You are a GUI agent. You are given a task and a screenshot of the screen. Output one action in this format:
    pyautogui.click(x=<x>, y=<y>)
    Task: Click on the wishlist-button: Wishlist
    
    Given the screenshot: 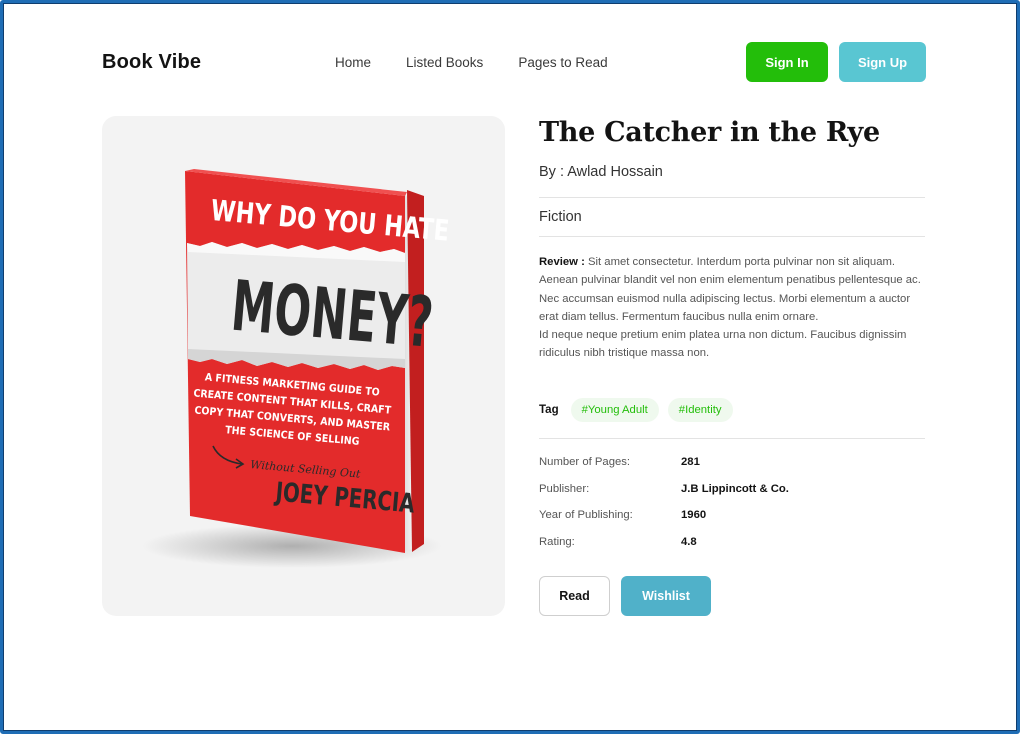 What is the action you would take?
    pyautogui.click(x=666, y=596)
    